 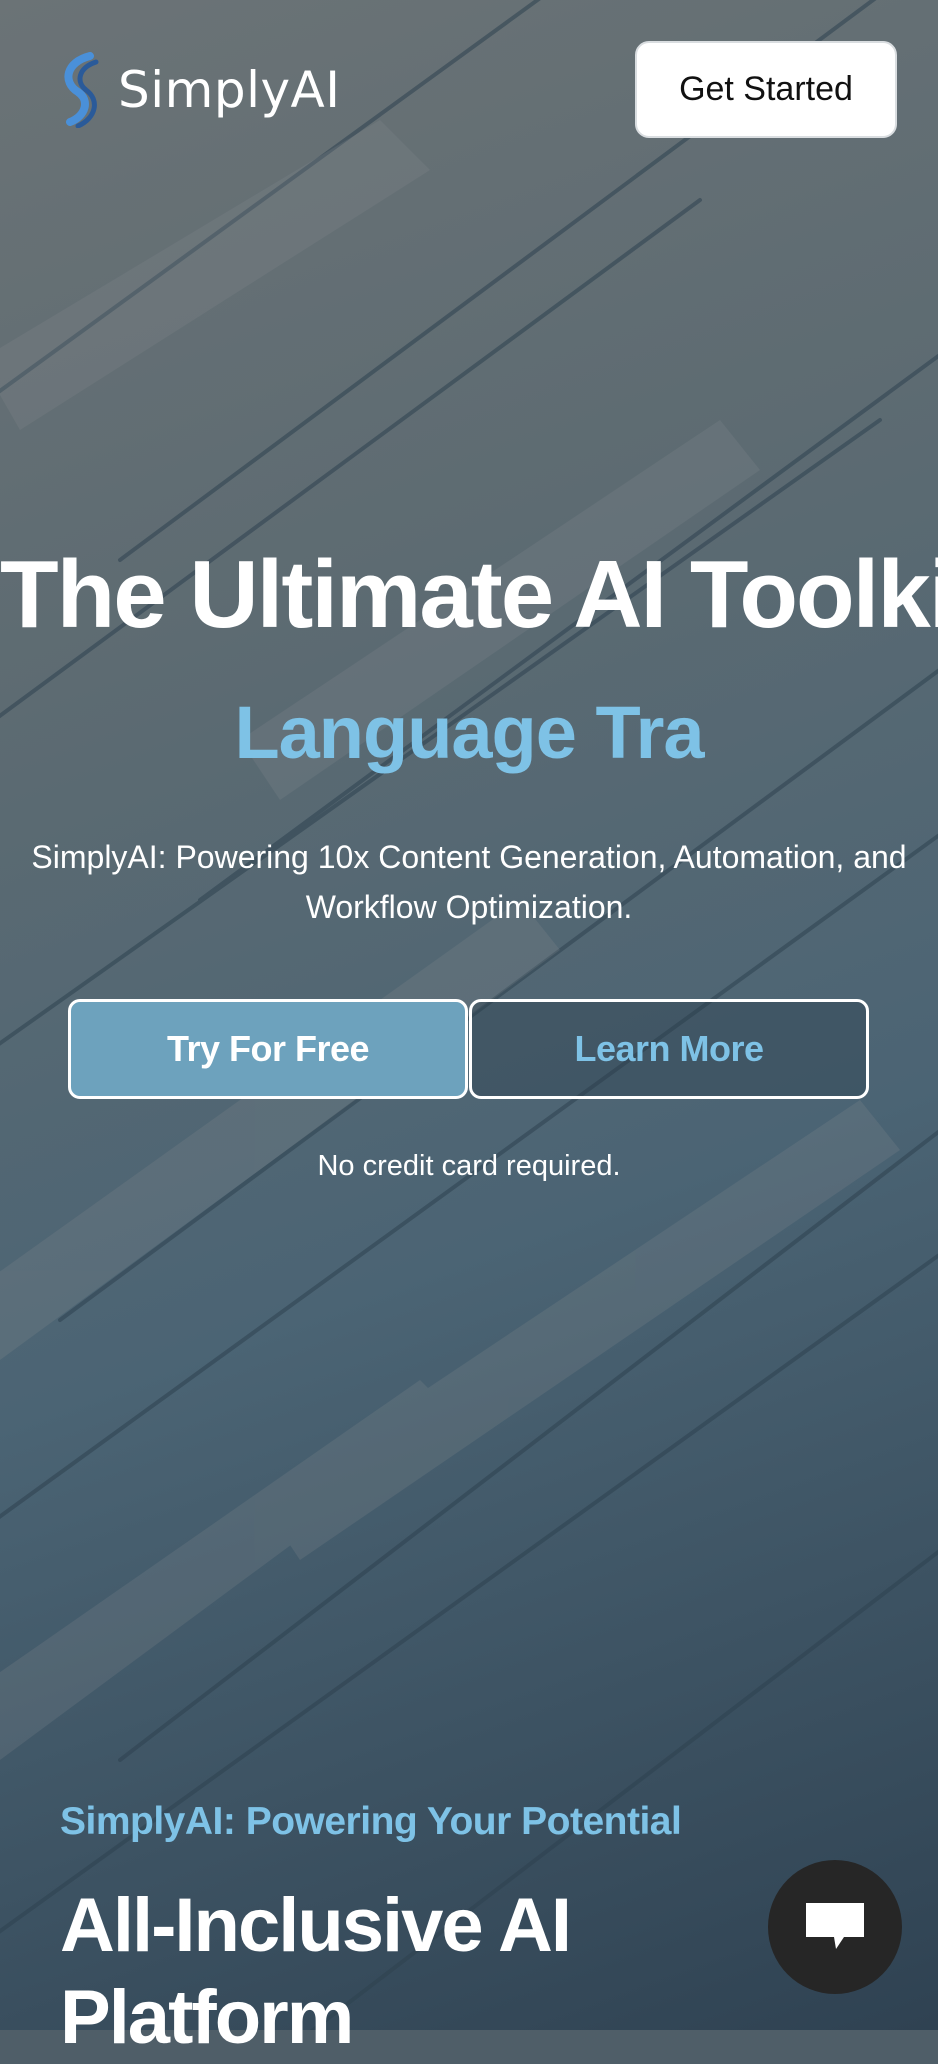 I want to click on brand-logo: SimplyAI, so click(x=198, y=90).